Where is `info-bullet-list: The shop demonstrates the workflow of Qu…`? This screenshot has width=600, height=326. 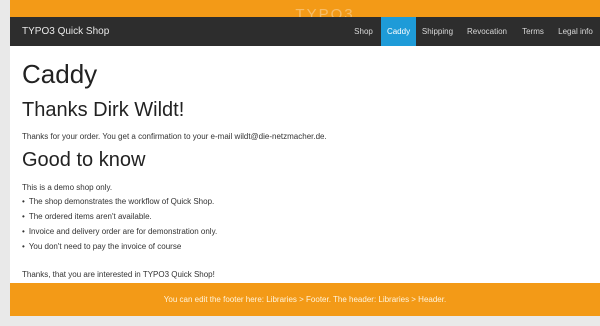
info-bullet-list: The shop demonstrates the workflow of Qu… is located at coordinates (119, 227).